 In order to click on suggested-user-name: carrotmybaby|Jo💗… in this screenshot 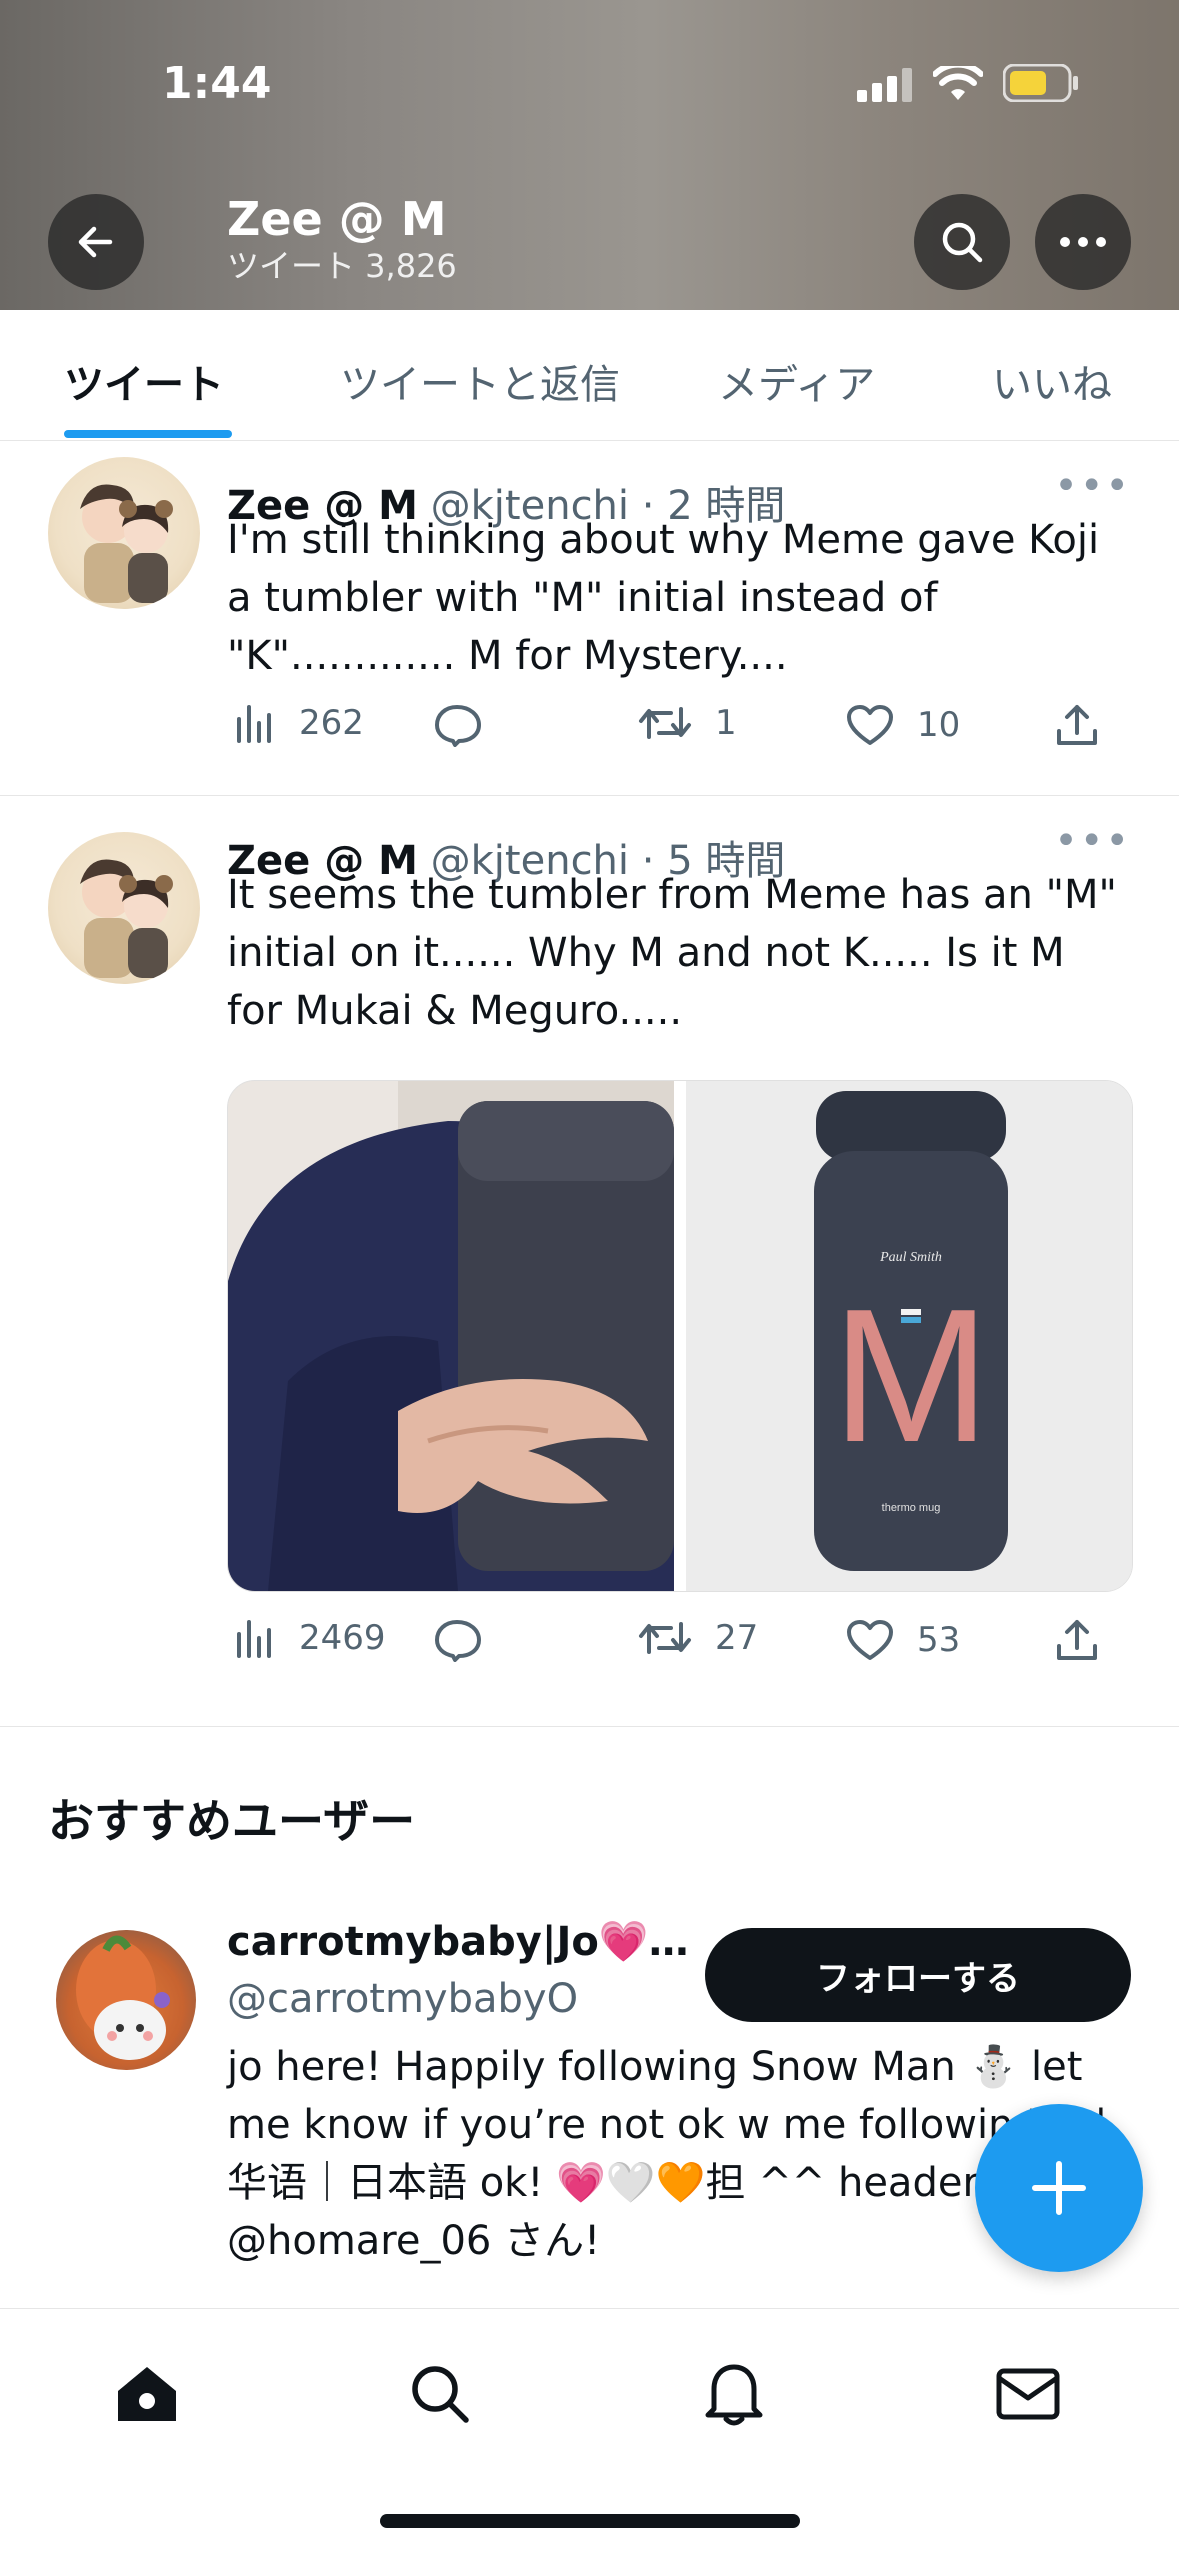, I will do `click(462, 1941)`.